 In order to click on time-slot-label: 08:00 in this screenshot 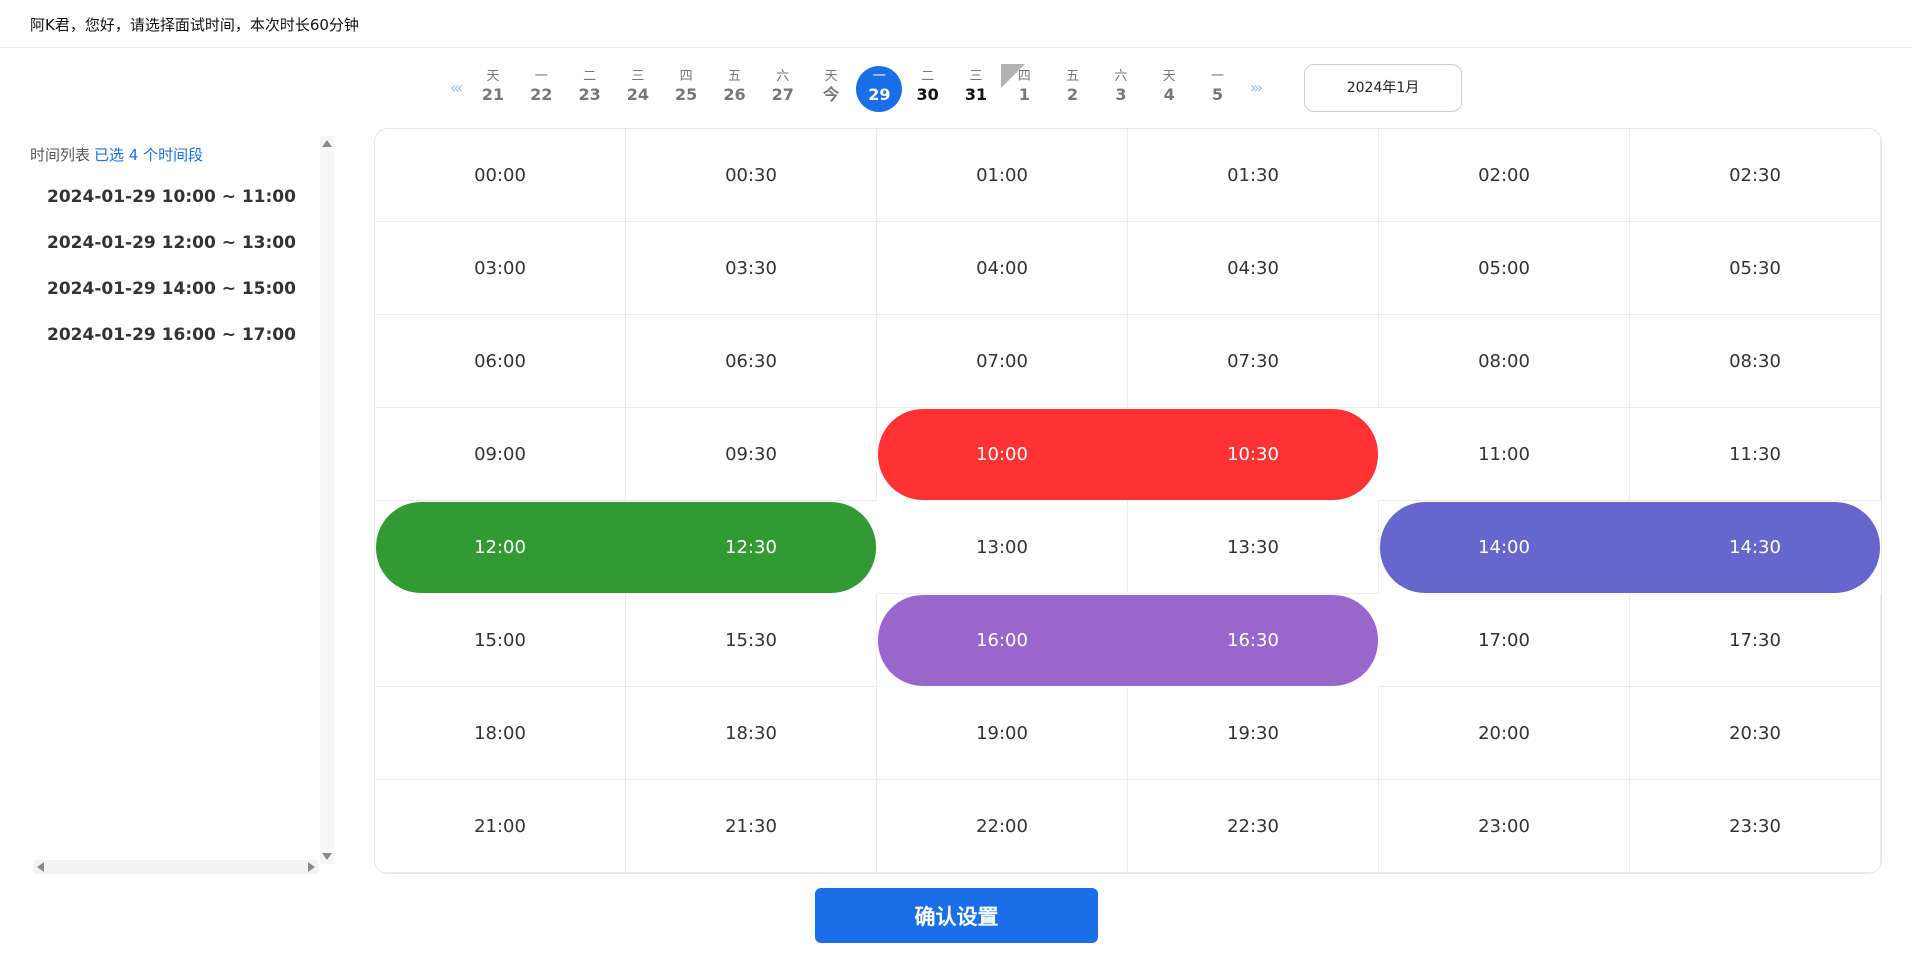, I will do `click(1504, 361)`.